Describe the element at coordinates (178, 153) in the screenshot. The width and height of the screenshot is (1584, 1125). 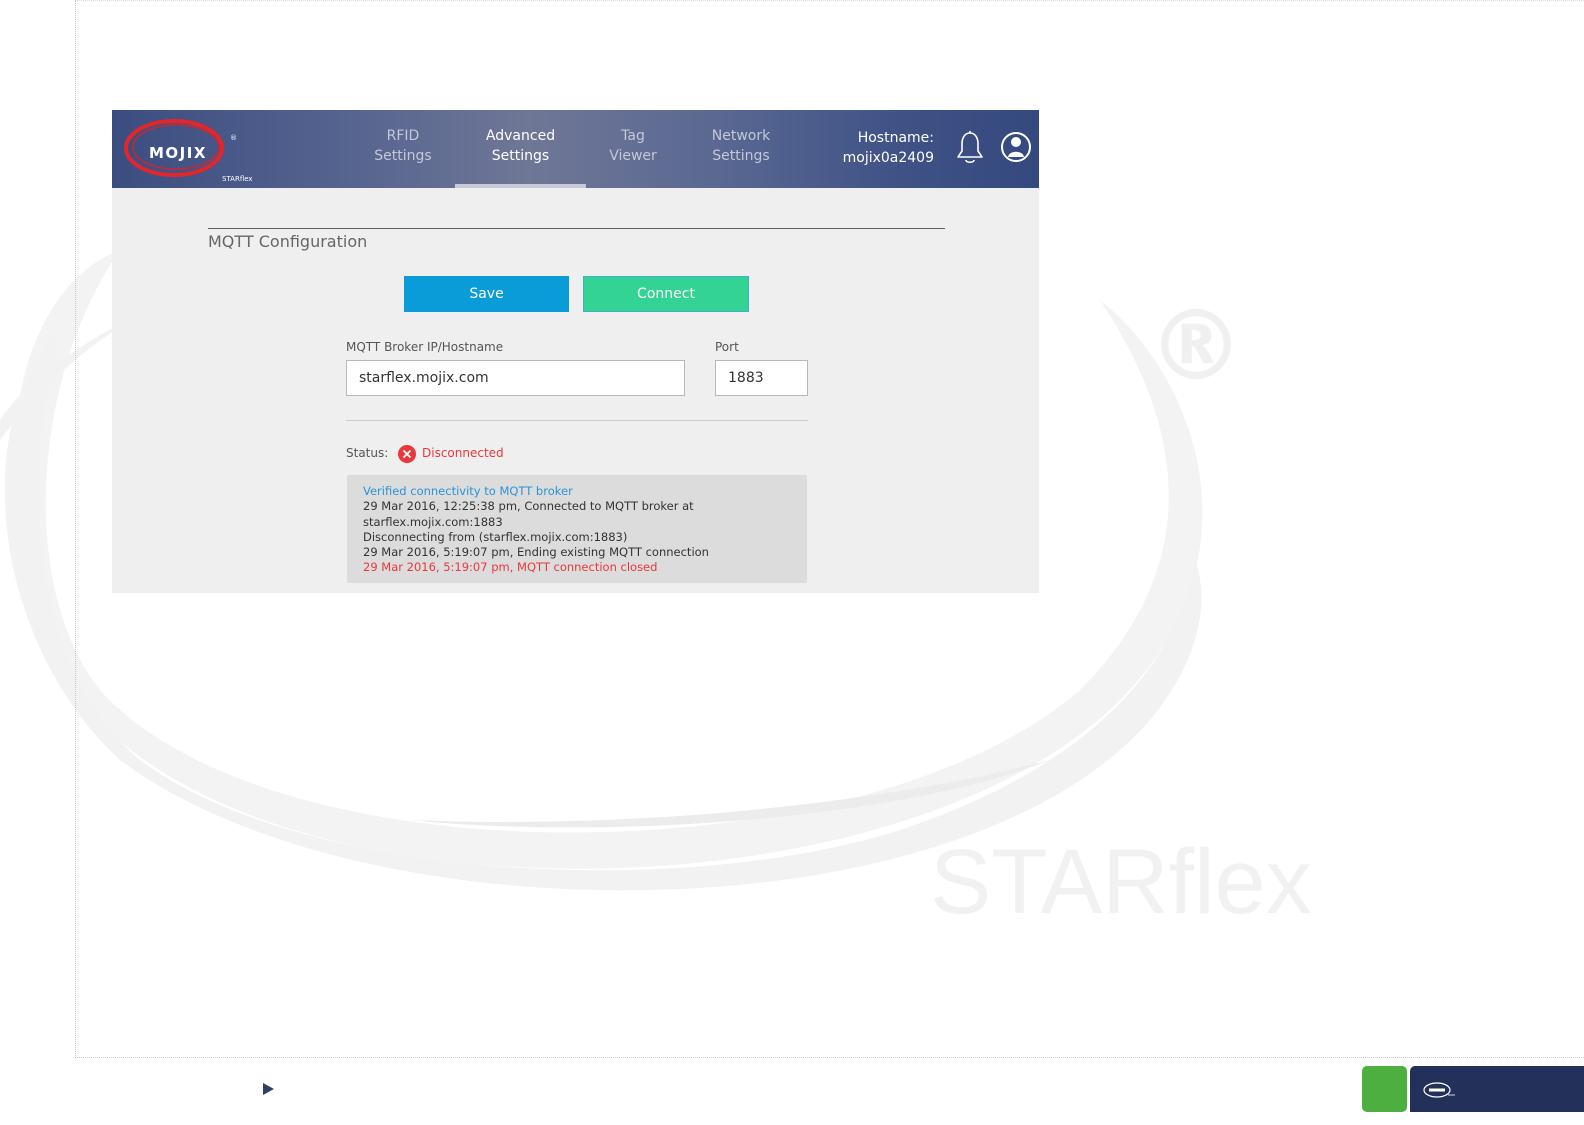
I see `logo-brand-text: MOJIX` at that location.